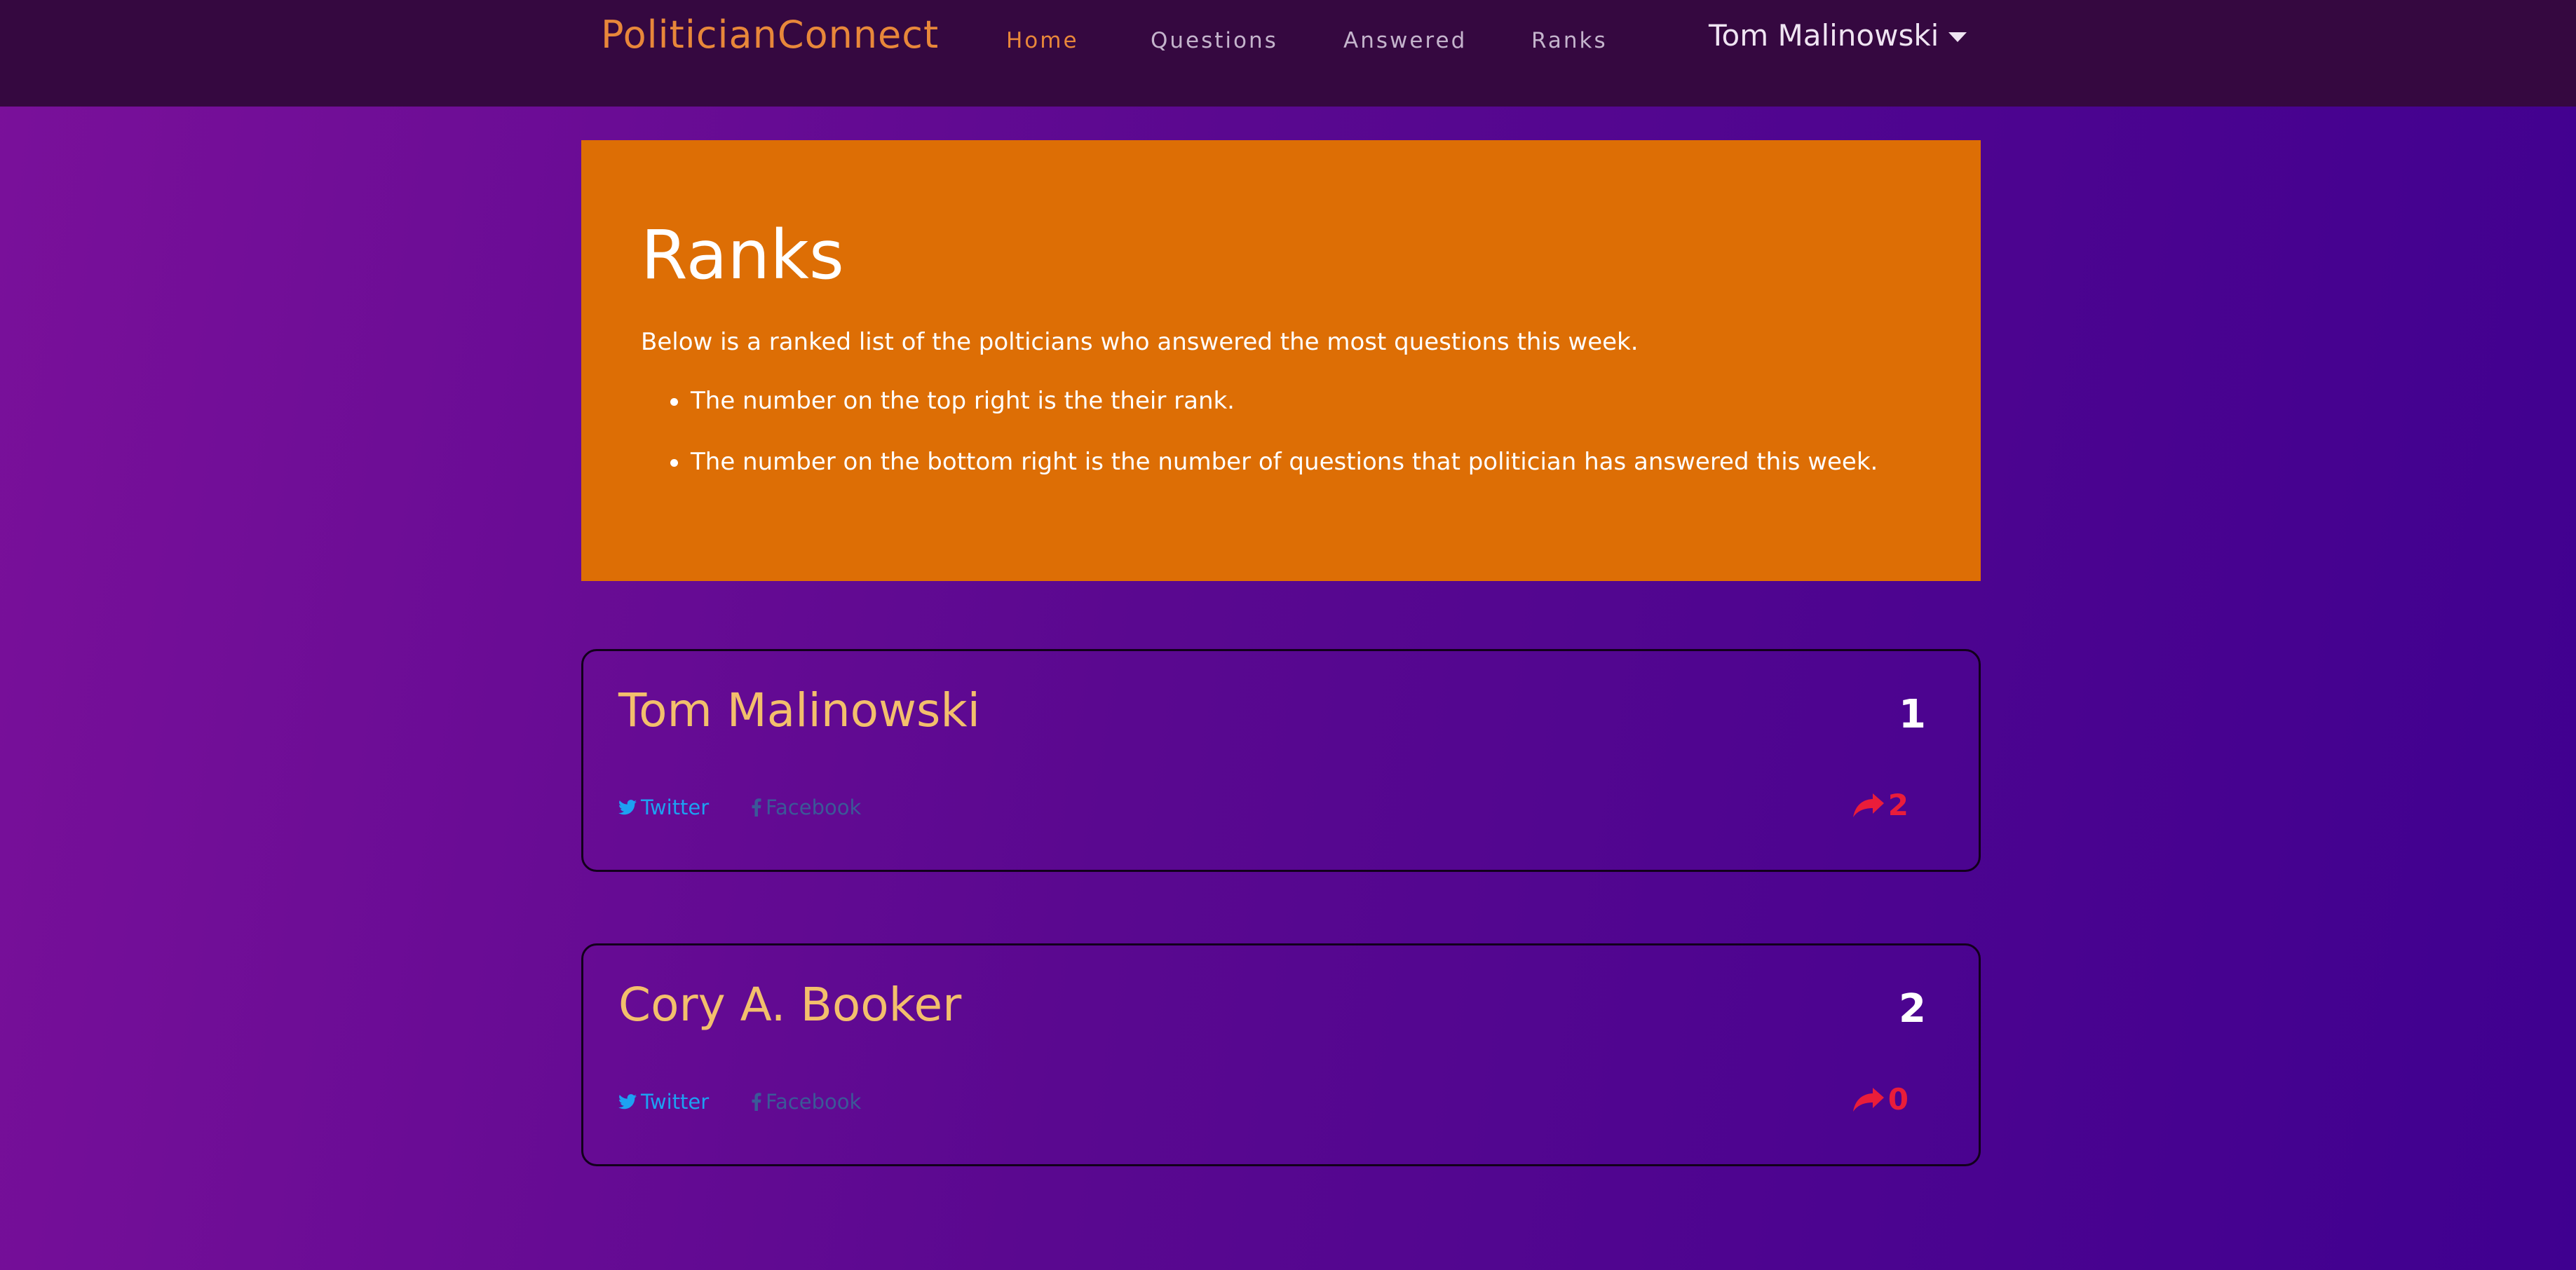 The width and height of the screenshot is (2576, 1270). I want to click on nav-questions: Questions, so click(1214, 40).